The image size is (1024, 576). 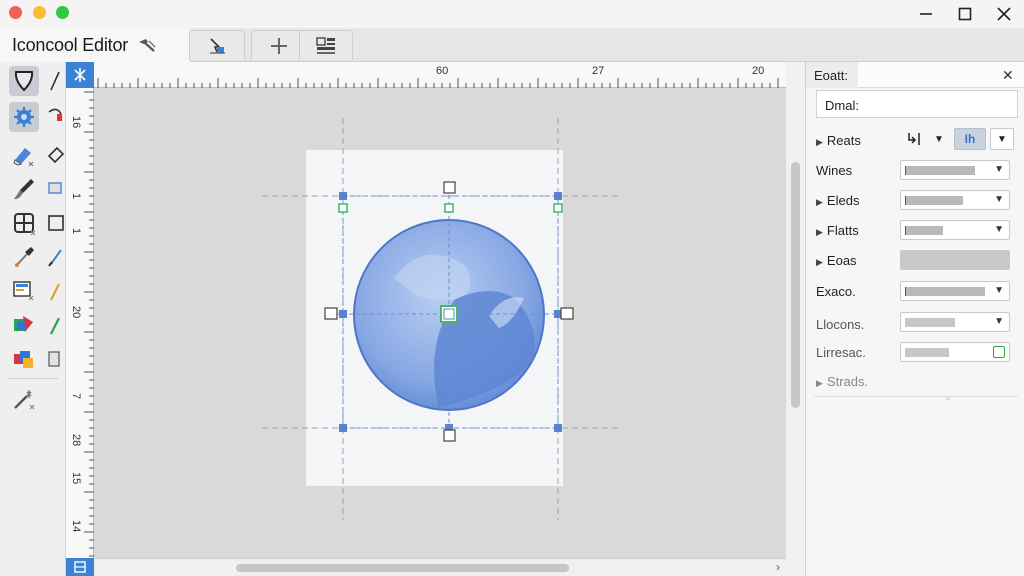 What do you see at coordinates (955, 230) in the screenshot?
I see `flatts-dropdown: ▼` at bounding box center [955, 230].